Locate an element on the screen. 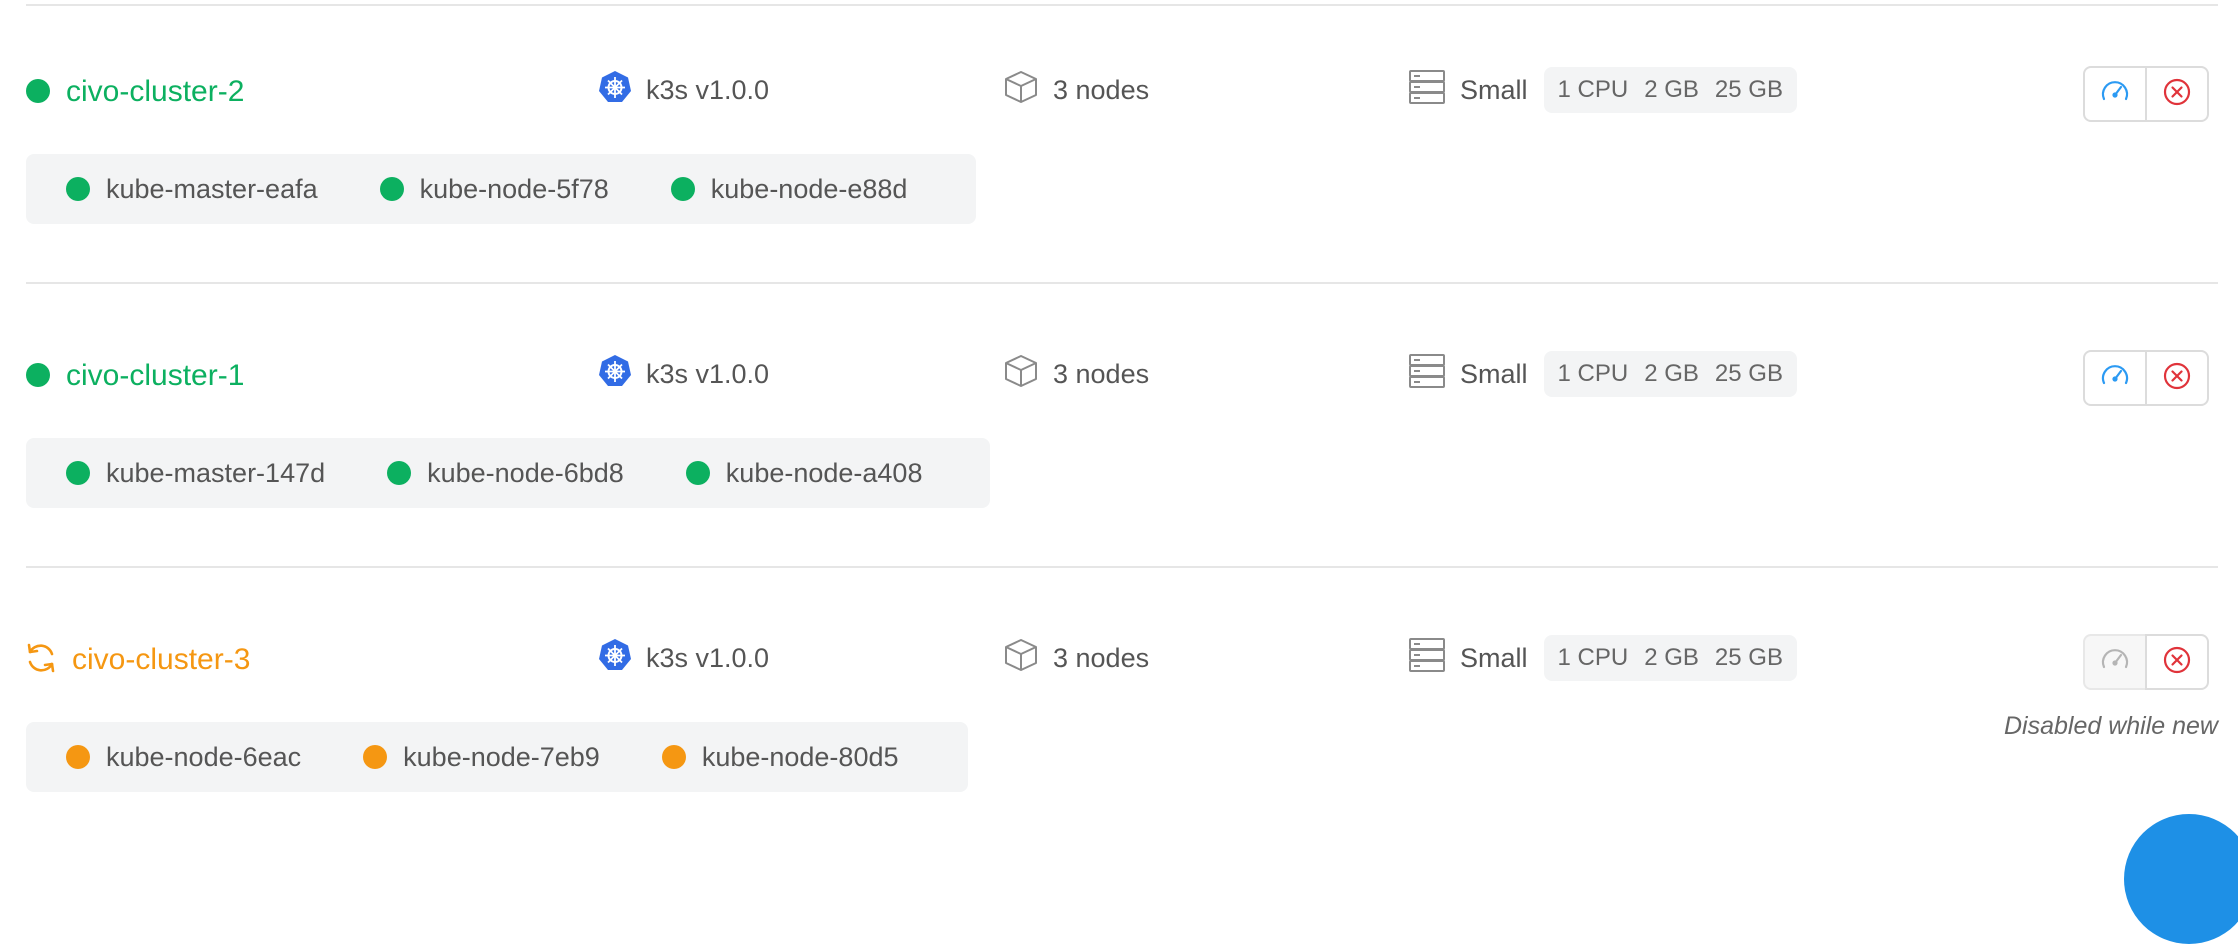 This screenshot has height=944, width=2238. node-item: kube-node-a408 is located at coordinates (804, 473).